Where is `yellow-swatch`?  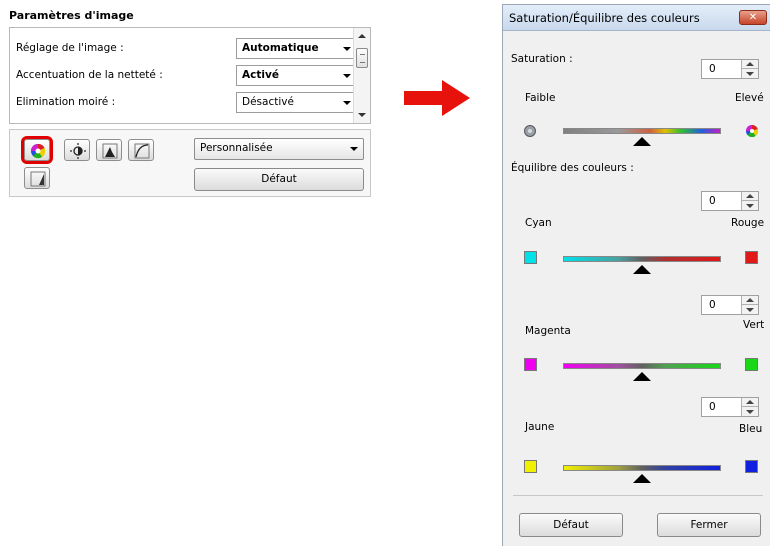 yellow-swatch is located at coordinates (530, 466).